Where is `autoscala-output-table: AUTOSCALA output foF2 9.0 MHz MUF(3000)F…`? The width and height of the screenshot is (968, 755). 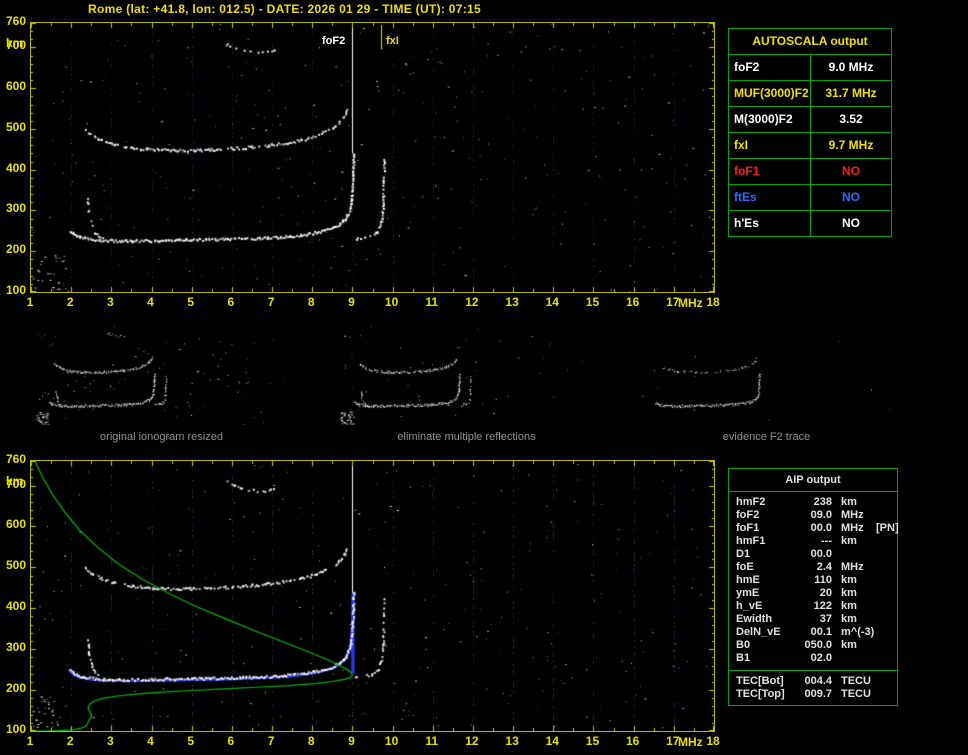
autoscala-output-table: AUTOSCALA output foF2 9.0 MHz MUF(3000)F… is located at coordinates (810, 132).